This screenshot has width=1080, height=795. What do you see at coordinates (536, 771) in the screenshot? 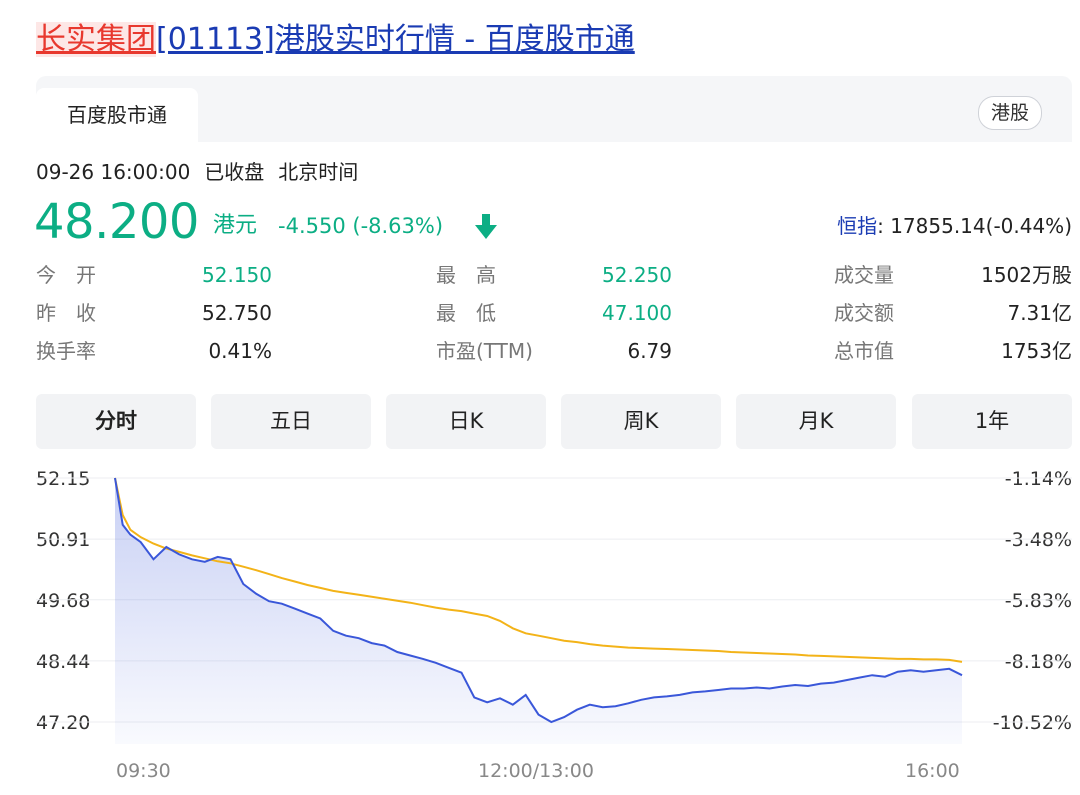
I see `x-tick-label: 12:00/13:00` at bounding box center [536, 771].